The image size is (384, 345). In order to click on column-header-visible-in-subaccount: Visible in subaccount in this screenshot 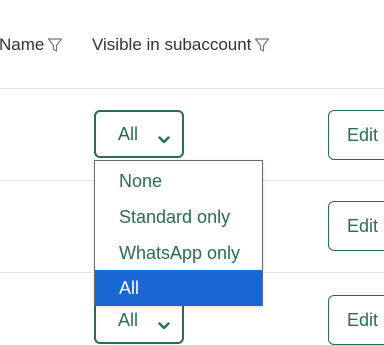, I will do `click(181, 45)`.